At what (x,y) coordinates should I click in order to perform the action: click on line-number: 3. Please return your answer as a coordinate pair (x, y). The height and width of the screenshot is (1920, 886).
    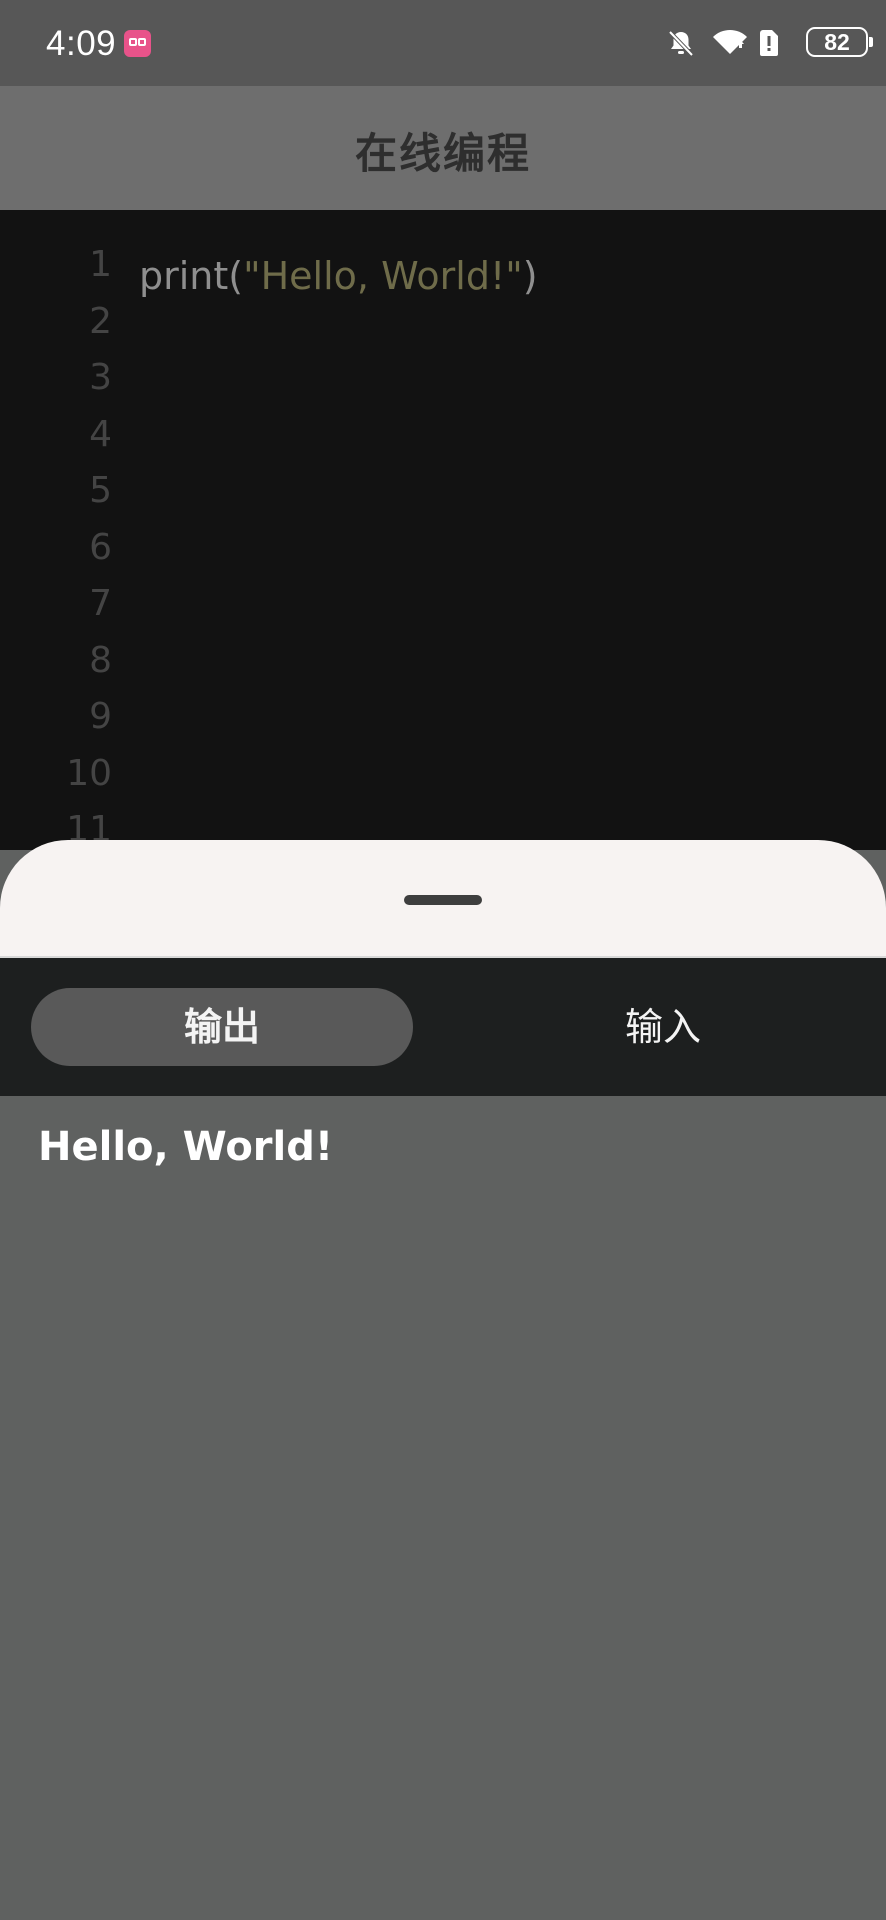
    Looking at the image, I should click on (100, 377).